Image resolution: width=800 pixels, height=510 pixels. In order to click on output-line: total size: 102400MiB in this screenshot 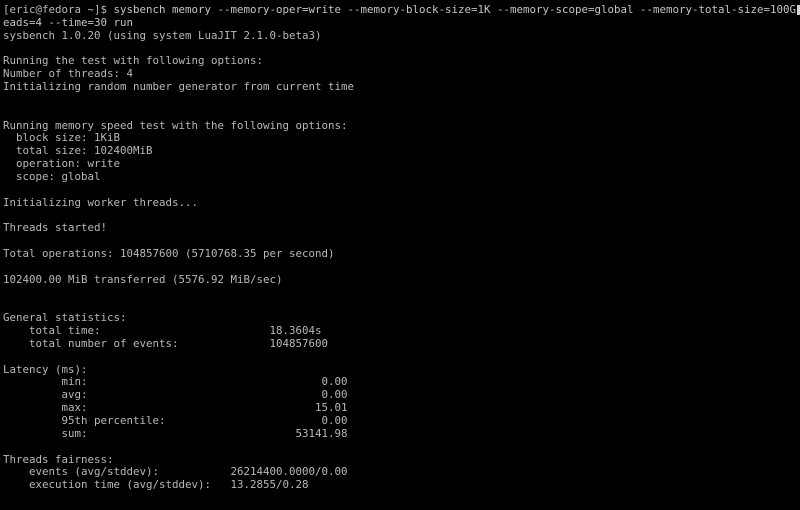, I will do `click(78, 151)`.